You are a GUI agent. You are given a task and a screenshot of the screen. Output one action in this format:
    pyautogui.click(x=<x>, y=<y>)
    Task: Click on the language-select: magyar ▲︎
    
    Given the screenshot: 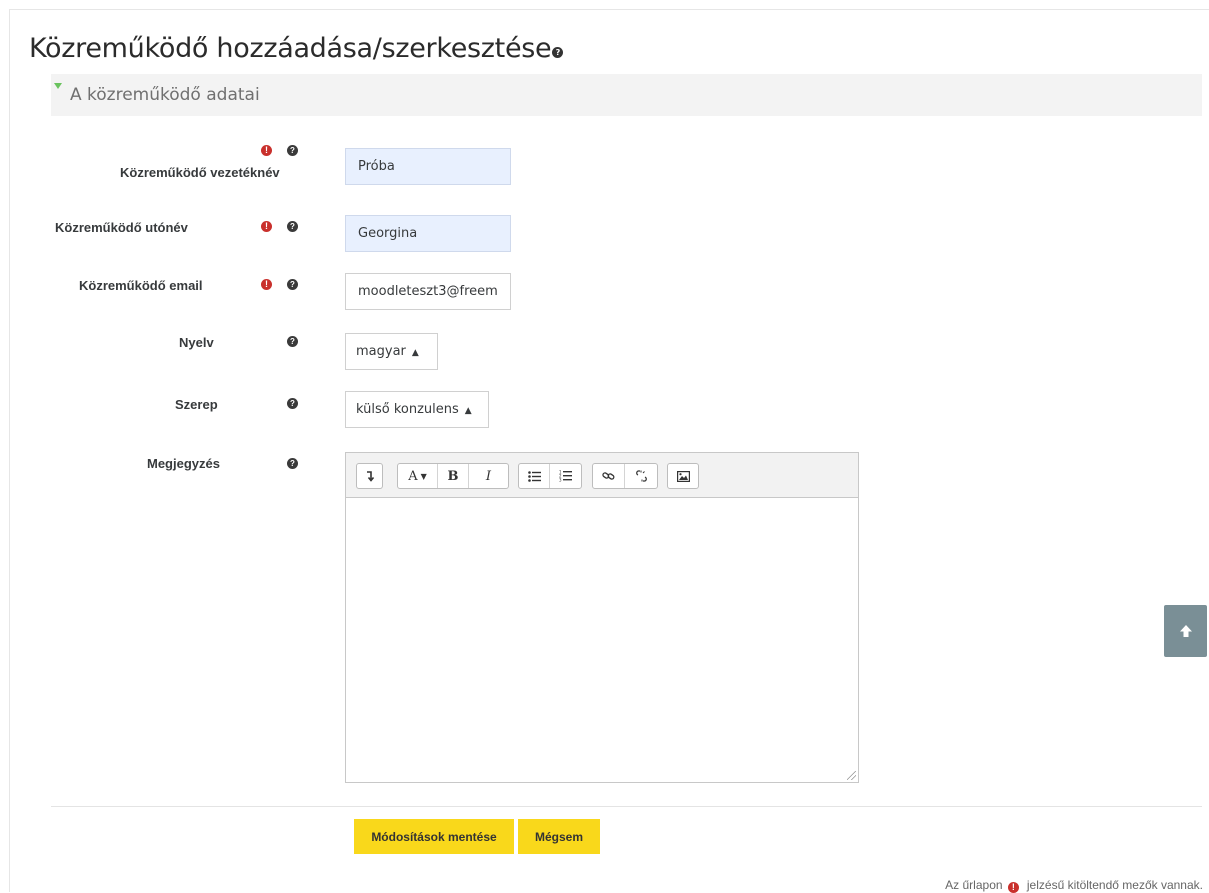 What is the action you would take?
    pyautogui.click(x=391, y=351)
    